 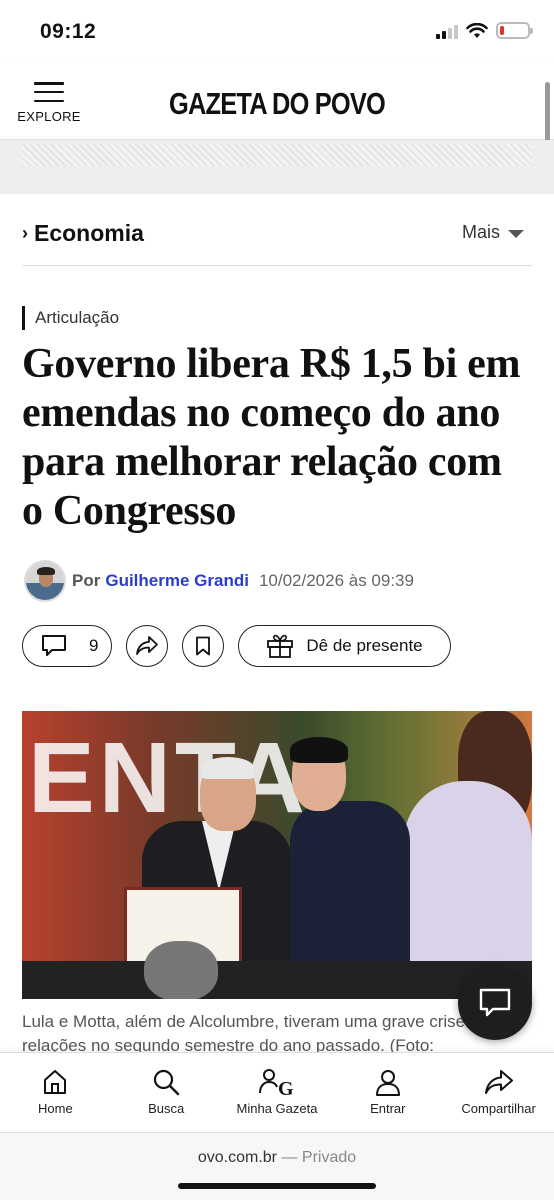 I want to click on share-icon, so click(x=499, y=1082).